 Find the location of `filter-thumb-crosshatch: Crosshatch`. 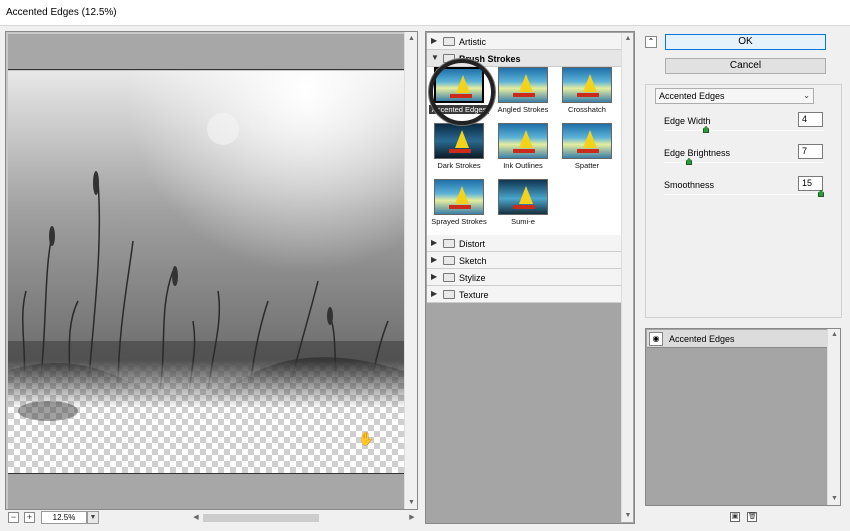

filter-thumb-crosshatch: Crosshatch is located at coordinates (587, 93).